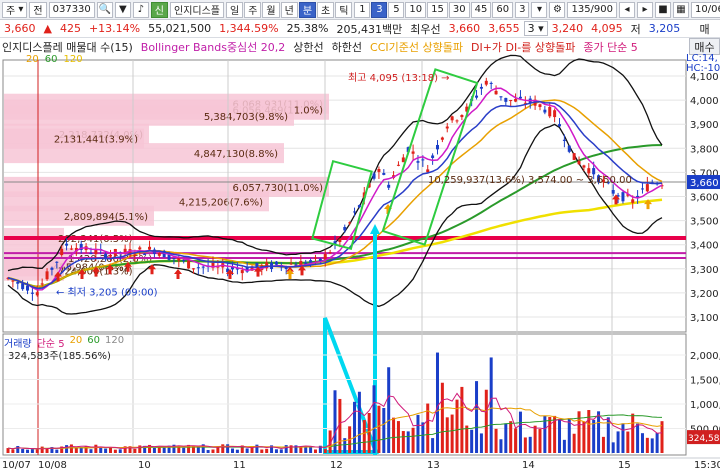 The height and width of the screenshot is (473, 720). I want to click on chevron-down-icon: ▾, so click(539, 9).